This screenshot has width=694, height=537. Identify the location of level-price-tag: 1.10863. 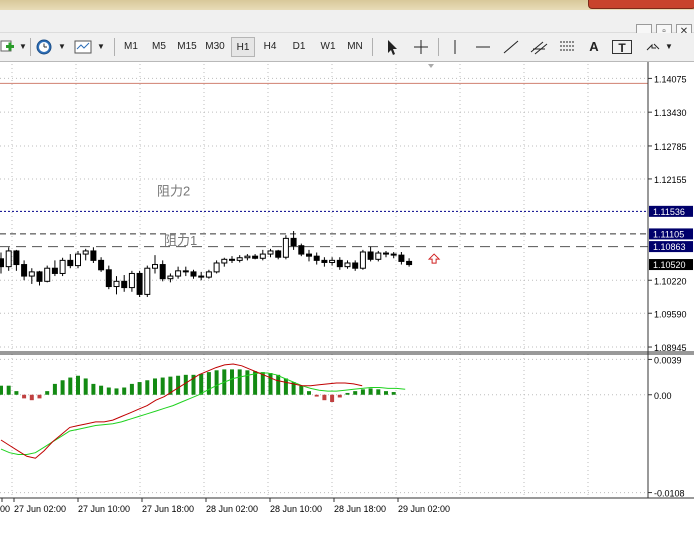
(669, 247).